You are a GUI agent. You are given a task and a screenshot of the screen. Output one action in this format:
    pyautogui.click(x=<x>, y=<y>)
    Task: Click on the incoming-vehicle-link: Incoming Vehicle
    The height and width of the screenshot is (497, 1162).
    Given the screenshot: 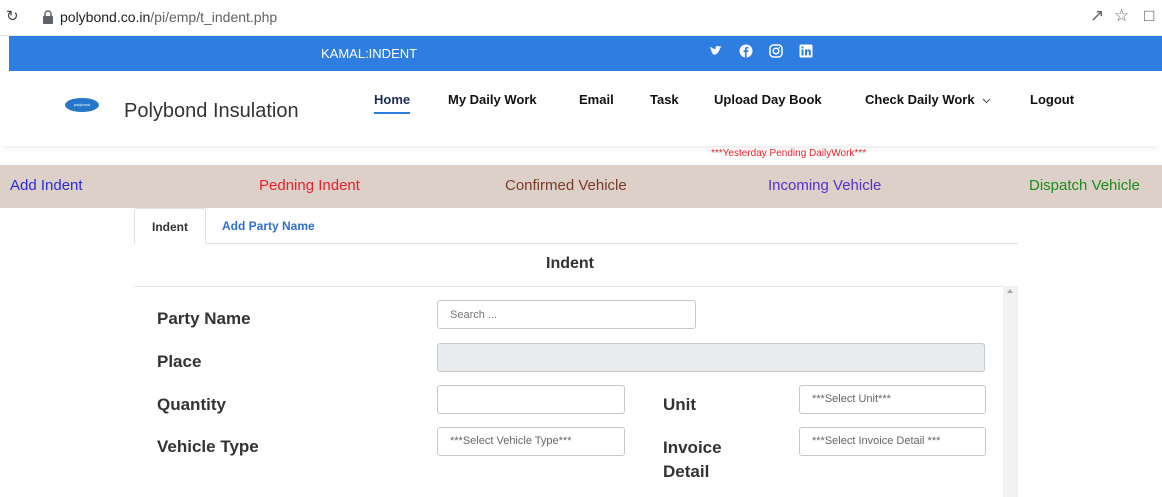 What is the action you would take?
    pyautogui.click(x=824, y=185)
    